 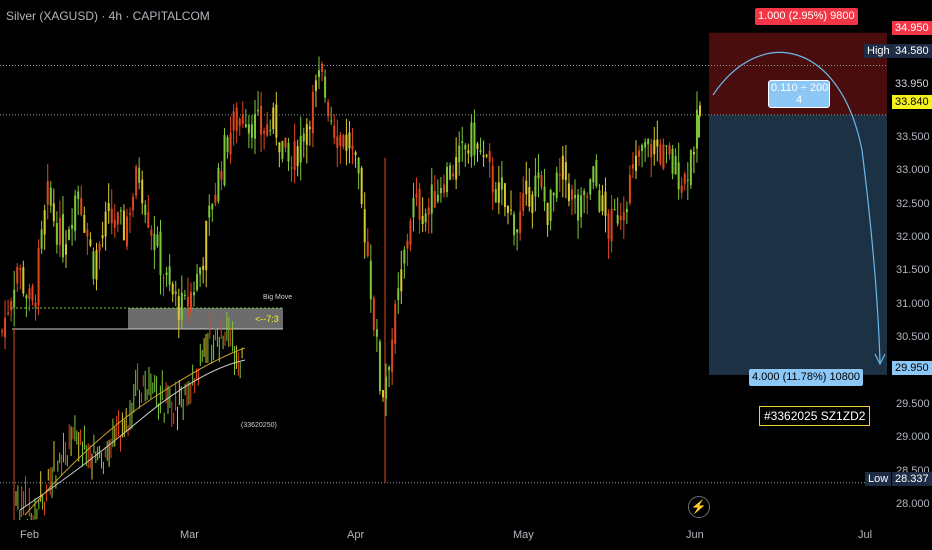 I want to click on high-tag: High, so click(x=878, y=51).